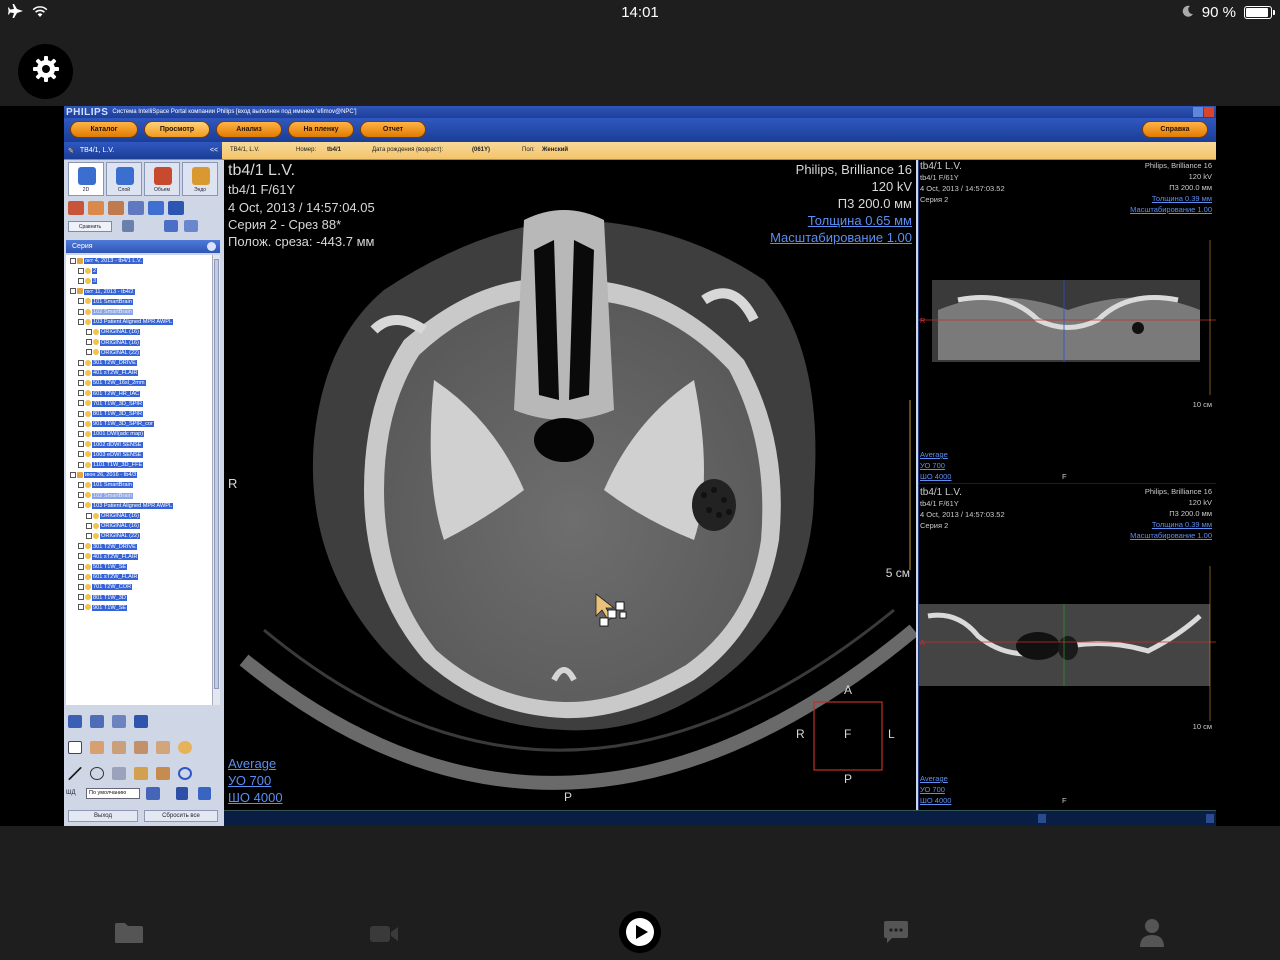 Image resolution: width=1280 pixels, height=960 pixels. What do you see at coordinates (109, 394) in the screenshot?
I see `series-tree-item: 601 T2W_HR_IAC` at bounding box center [109, 394].